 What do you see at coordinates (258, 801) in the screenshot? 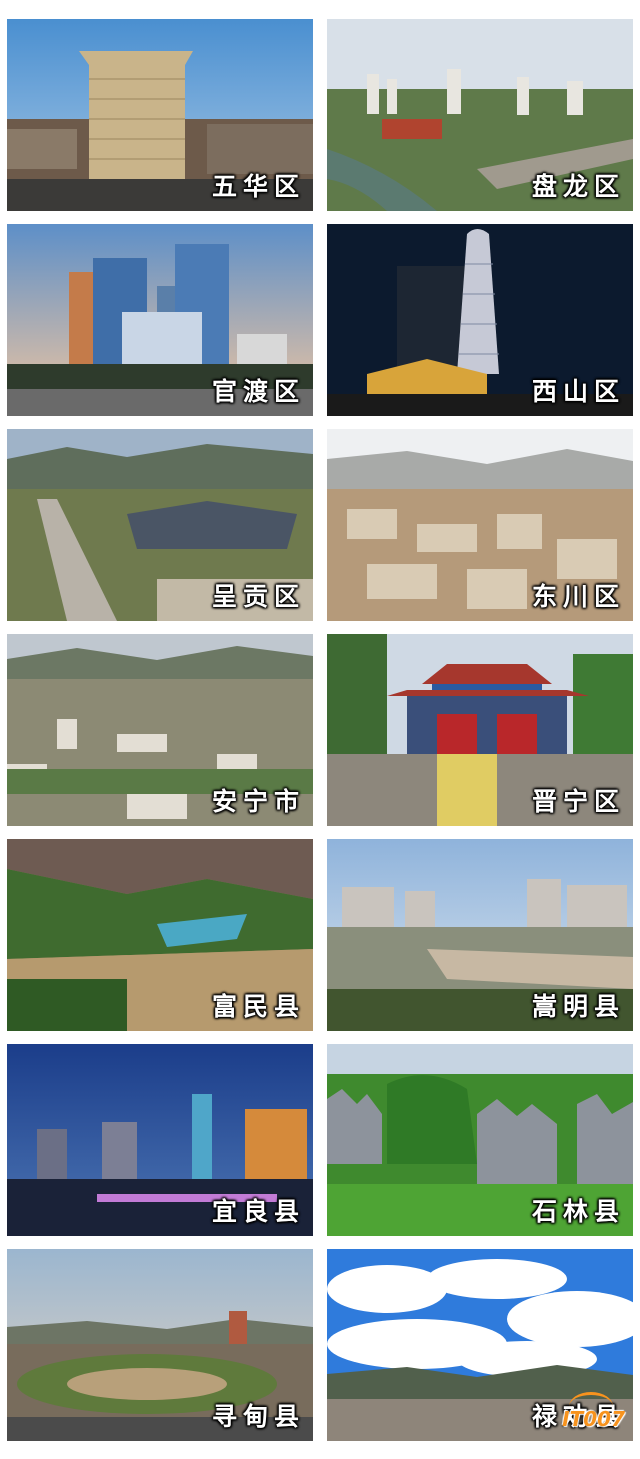
I see `tile-label: 安宁市` at bounding box center [258, 801].